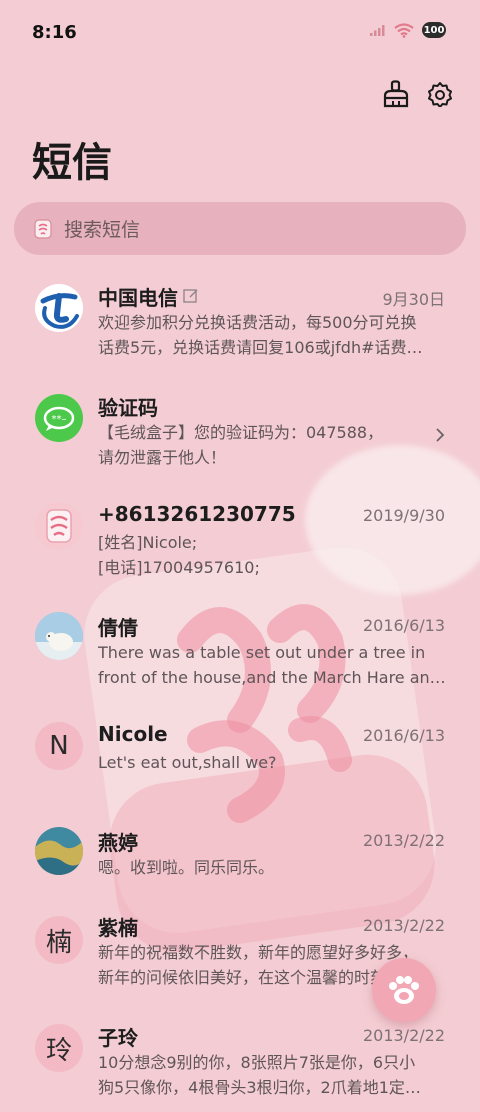  I want to click on message-preview: [姓名]Nicole; [电话]17004957610;, so click(179, 555).